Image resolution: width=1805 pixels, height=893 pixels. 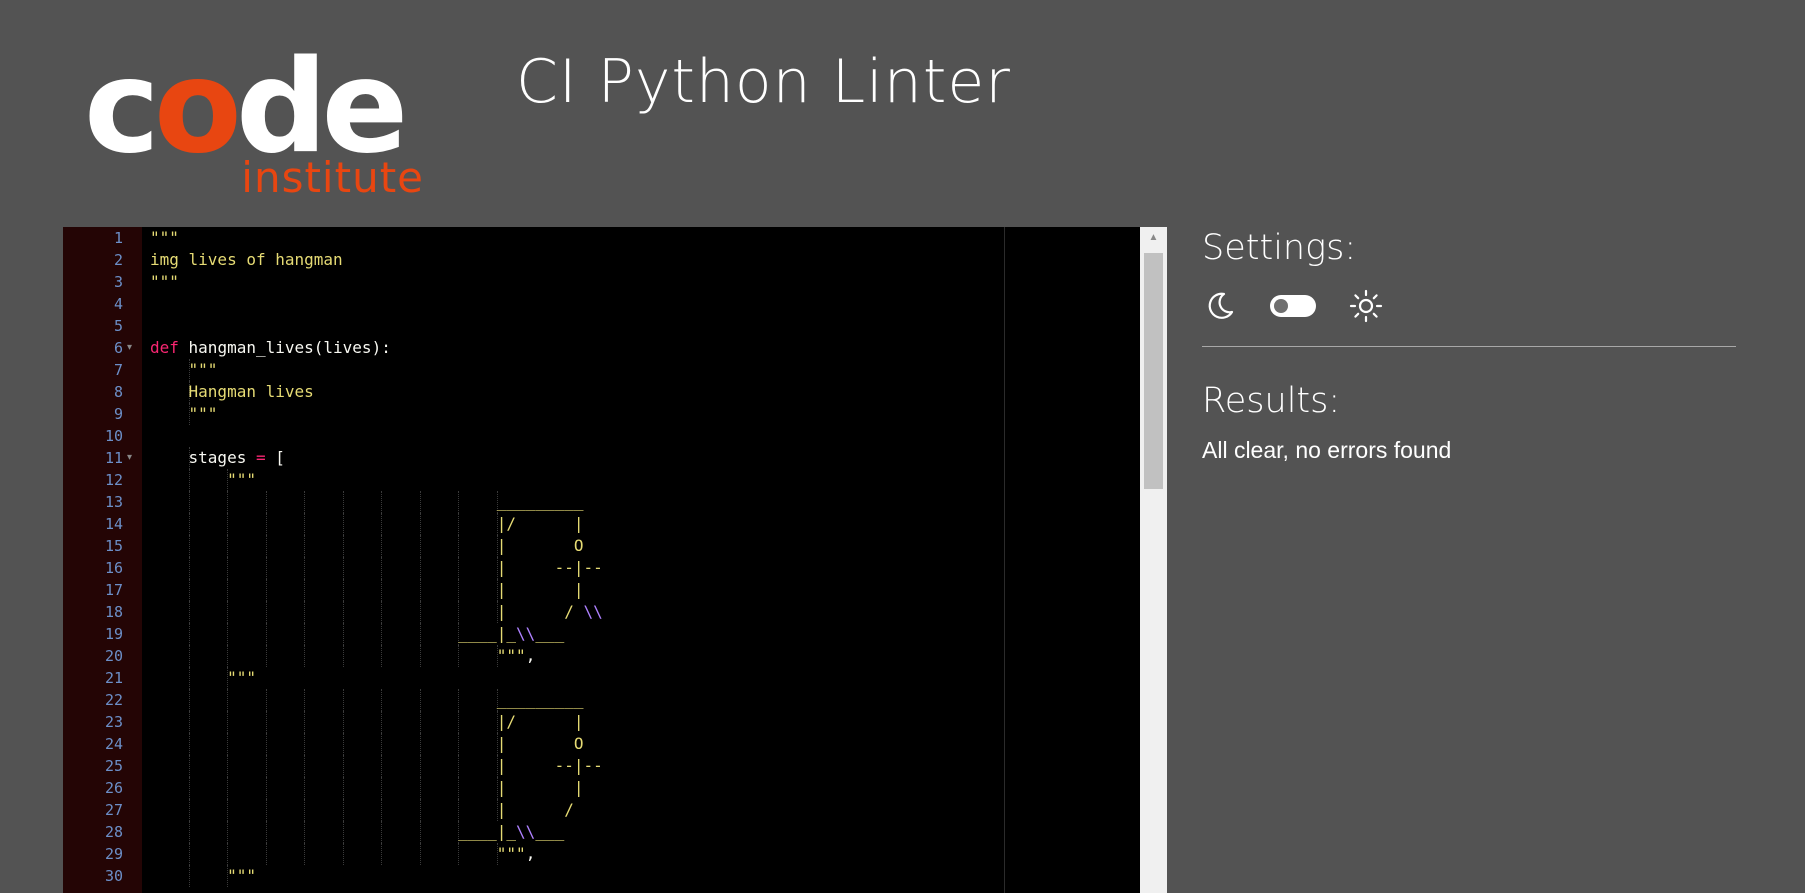 What do you see at coordinates (118, 348) in the screenshot?
I see `line-number: 6` at bounding box center [118, 348].